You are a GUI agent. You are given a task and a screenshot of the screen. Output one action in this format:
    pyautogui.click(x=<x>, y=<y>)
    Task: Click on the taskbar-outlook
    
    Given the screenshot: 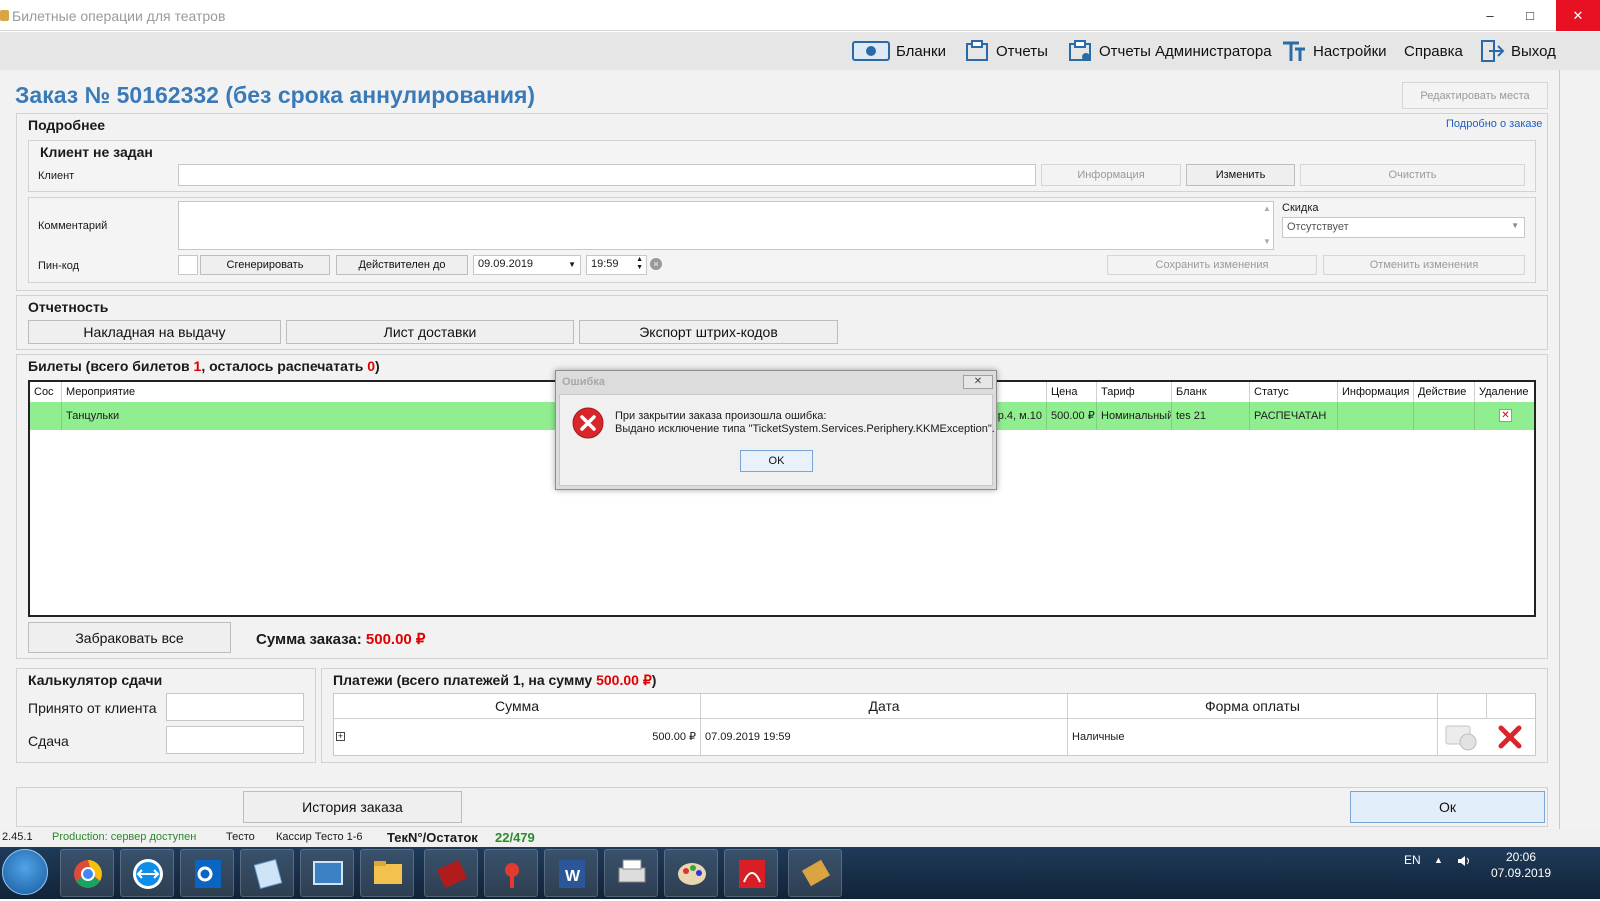 What is the action you would take?
    pyautogui.click(x=207, y=873)
    